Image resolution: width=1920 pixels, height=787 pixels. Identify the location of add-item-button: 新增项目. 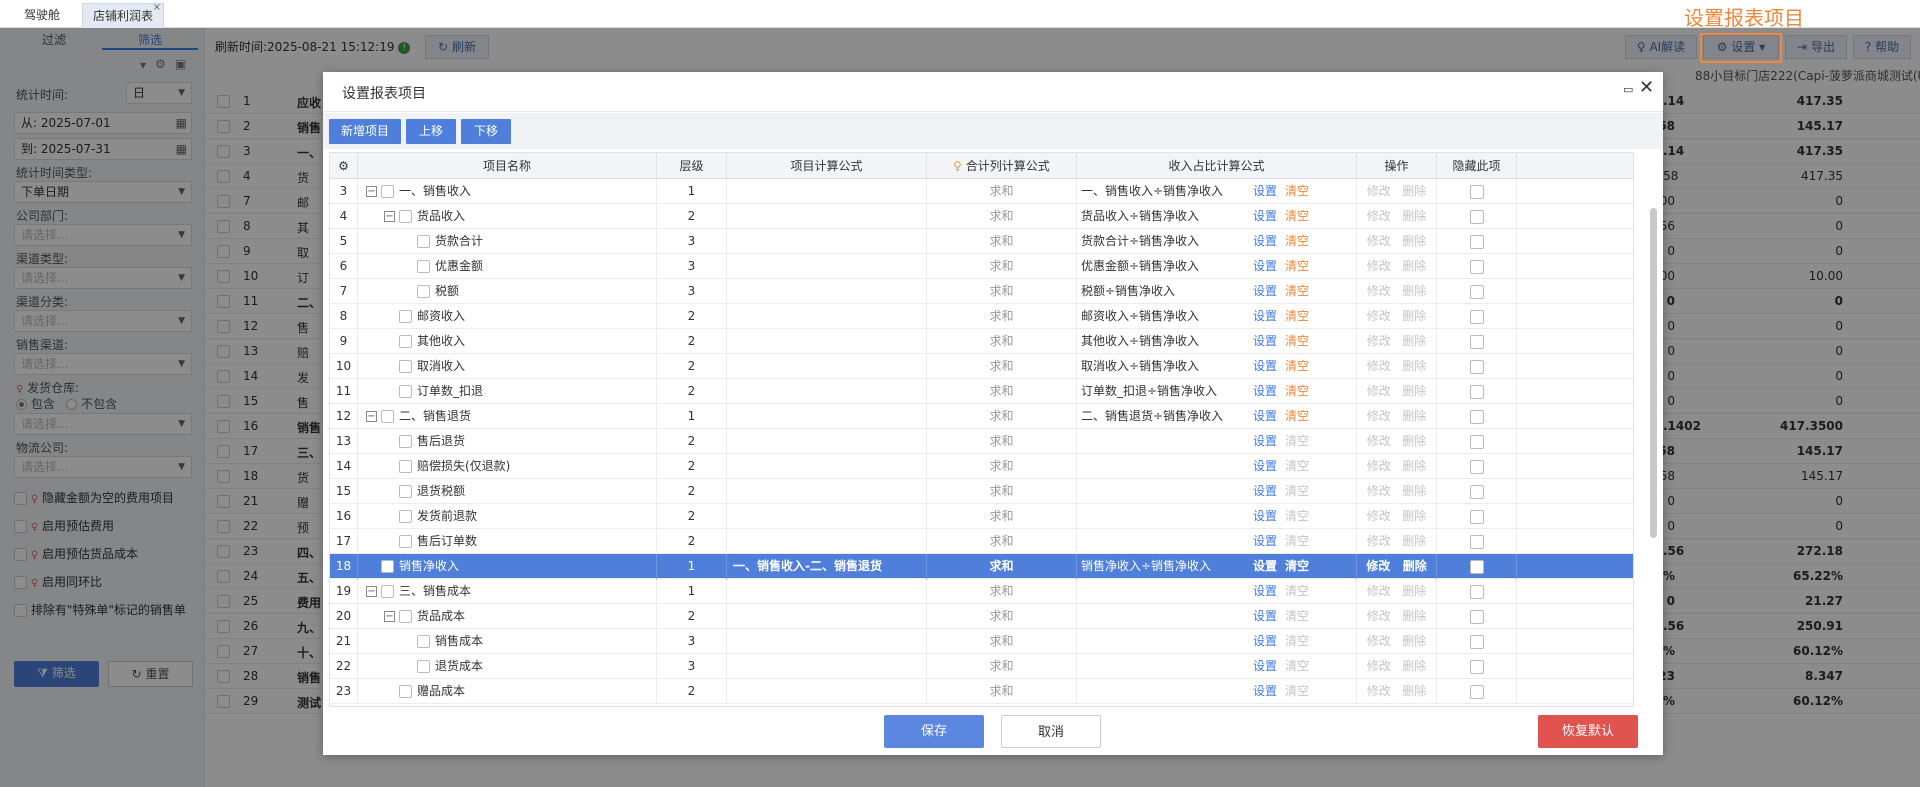
(365, 131).